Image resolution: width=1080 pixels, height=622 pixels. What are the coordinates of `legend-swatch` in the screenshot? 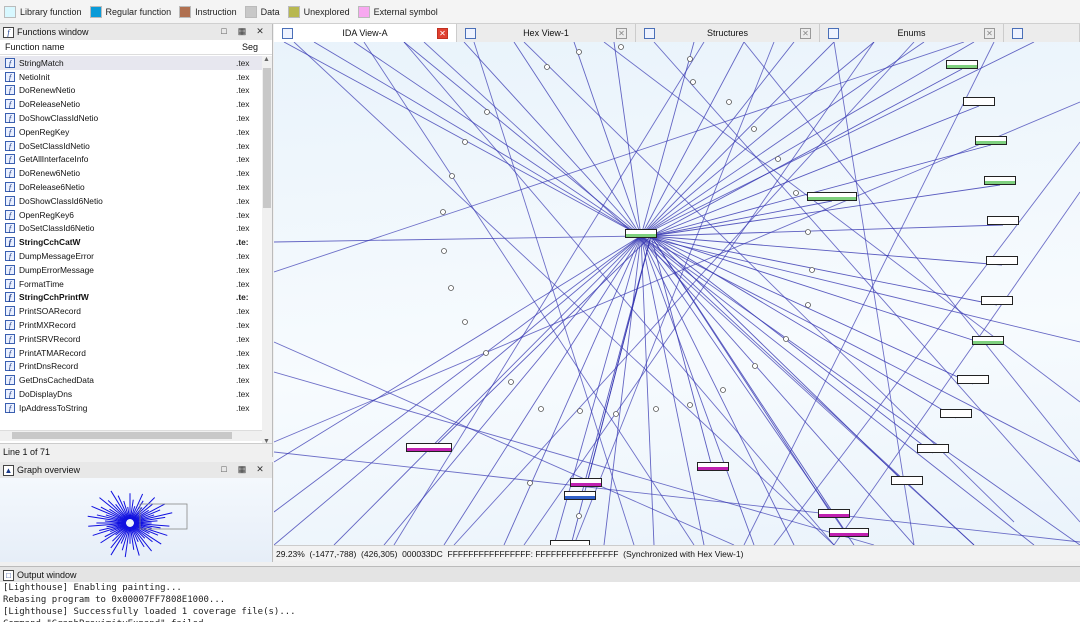 It's located at (363, 11).